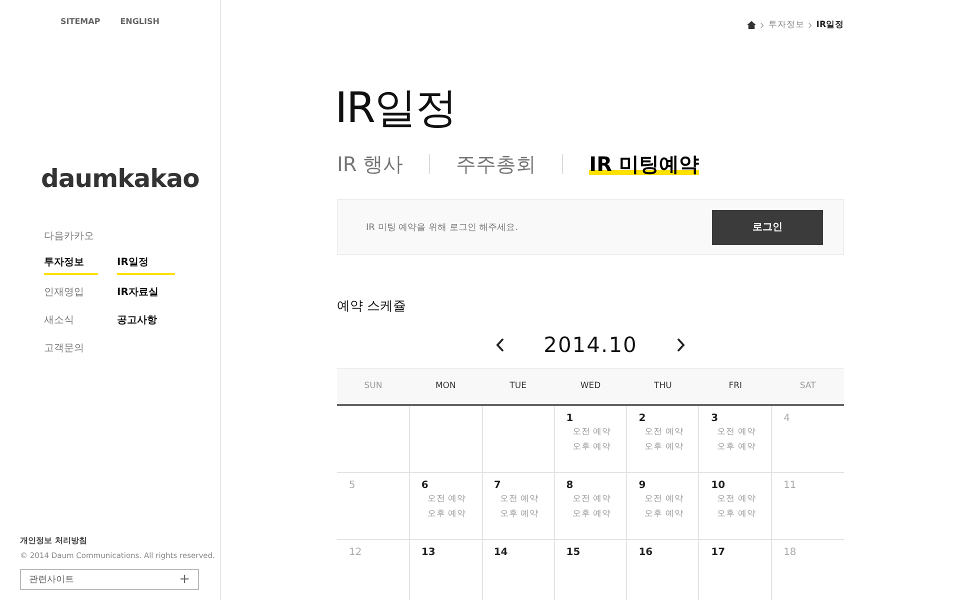 This screenshot has height=600, width=960. I want to click on nav-item: 투자정보, so click(71, 265).